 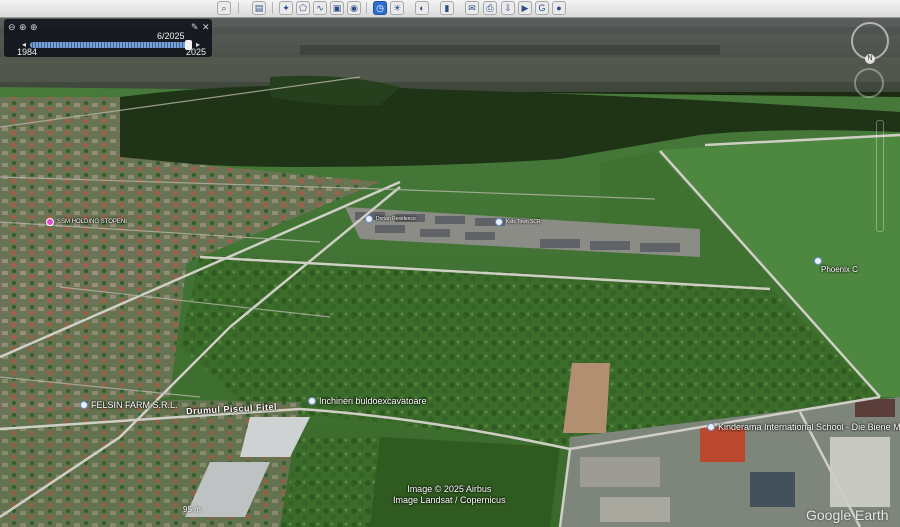 What do you see at coordinates (34, 27) in the screenshot?
I see `zoom-in-time-icon: ⊕` at bounding box center [34, 27].